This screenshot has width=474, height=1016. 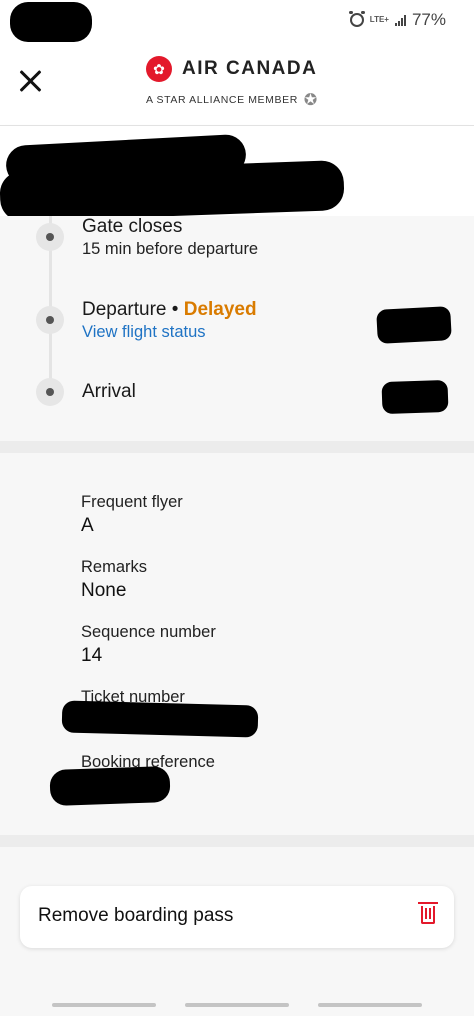 I want to click on arrival-title: Arrival, so click(x=109, y=391).